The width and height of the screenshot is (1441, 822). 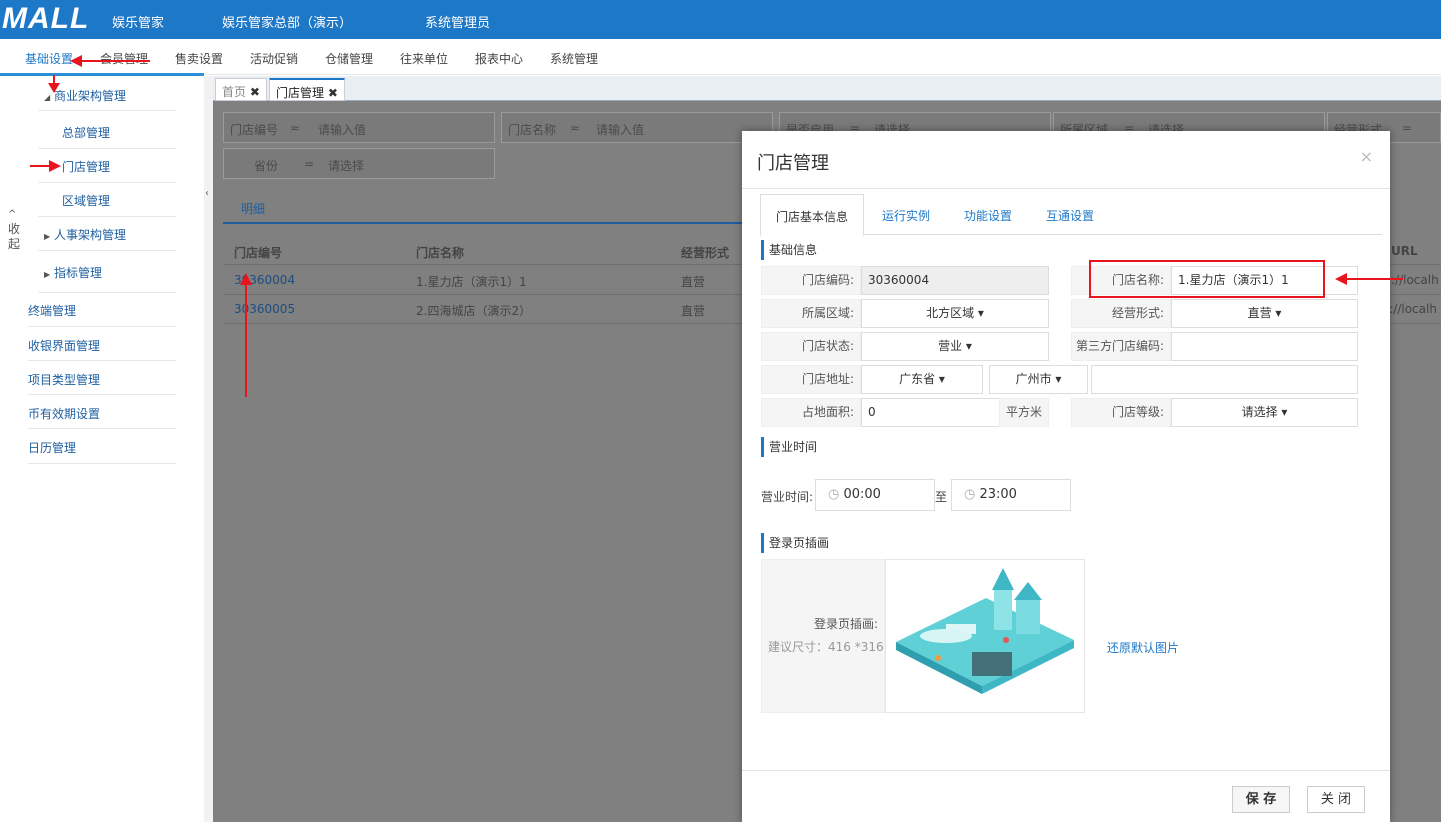 What do you see at coordinates (208, 449) in the screenshot?
I see `sidebar-splitter: ‹` at bounding box center [208, 449].